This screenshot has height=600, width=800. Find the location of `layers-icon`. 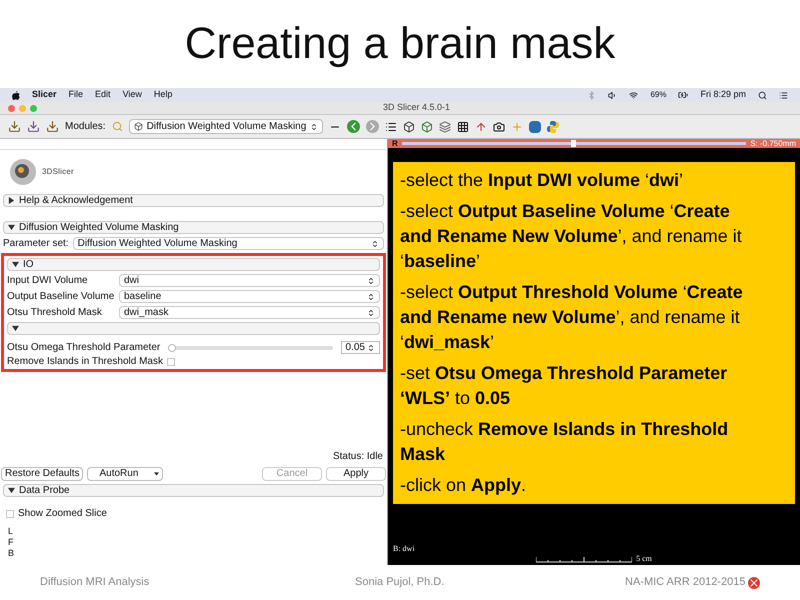

layers-icon is located at coordinates (445, 126).